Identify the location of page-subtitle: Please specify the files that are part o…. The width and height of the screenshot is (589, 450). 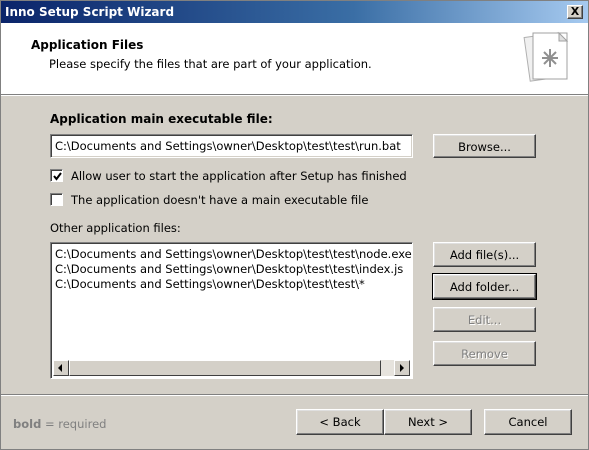
(210, 64).